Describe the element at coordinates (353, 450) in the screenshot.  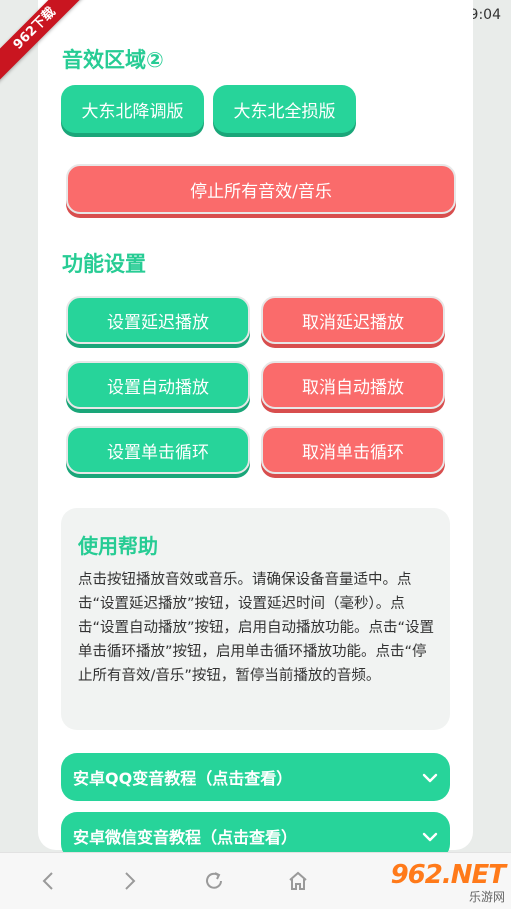
I see `cancel-click-loop-button: 取消单击循环` at that location.